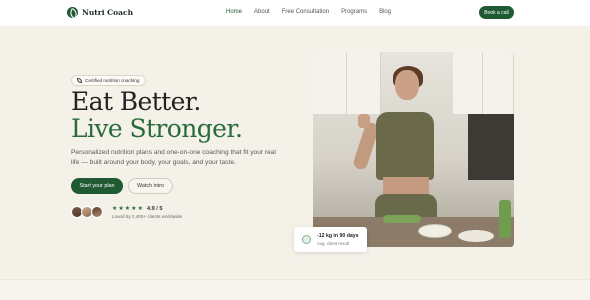 The image size is (590, 300). Describe the element at coordinates (330, 239) in the screenshot. I see `result-card: -12 kg in 90 days Avg. client result` at that location.